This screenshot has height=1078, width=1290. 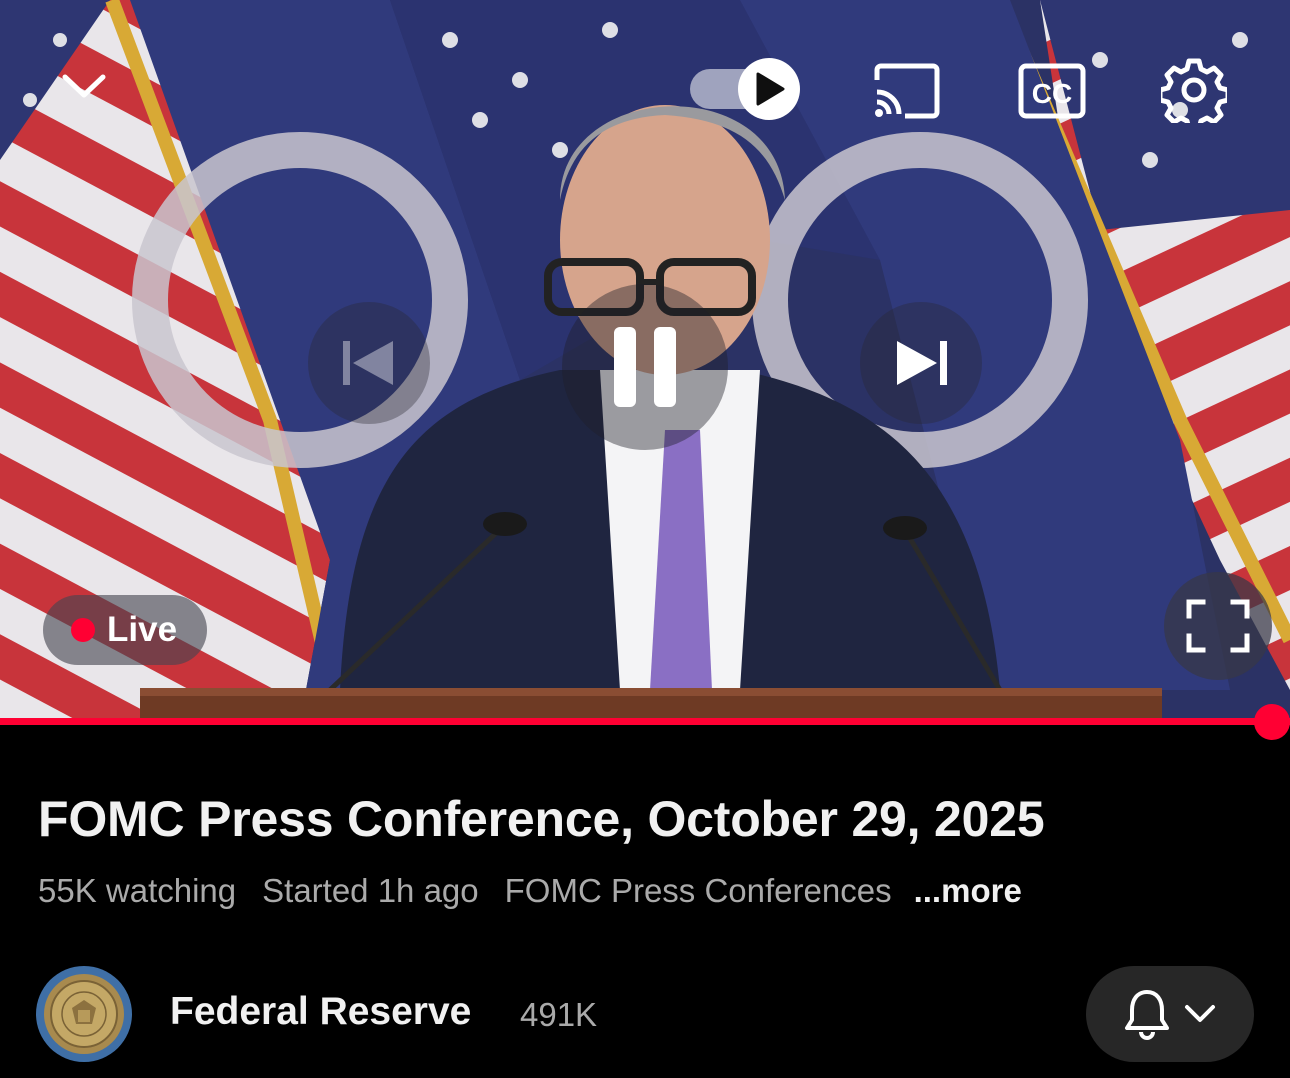 I want to click on cc-icon: CC, so click(x=1052, y=91).